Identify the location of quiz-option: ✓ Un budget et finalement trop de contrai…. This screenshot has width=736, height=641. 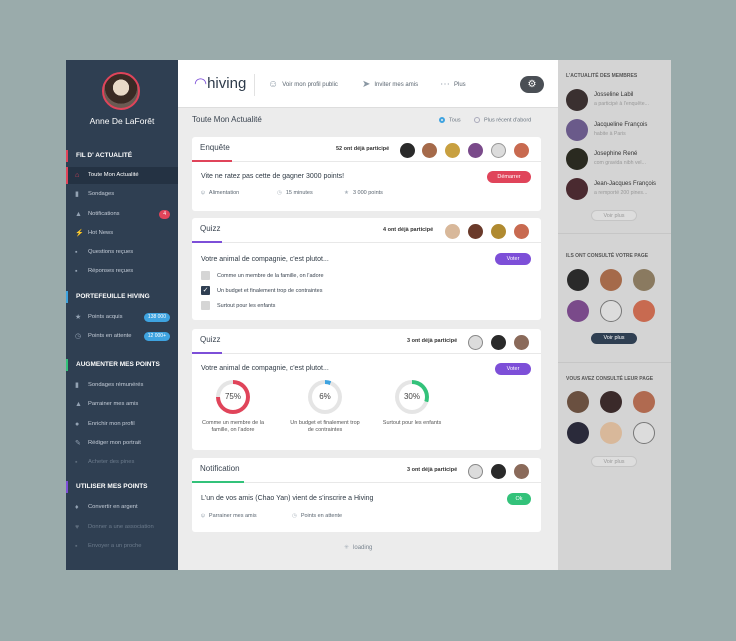
(261, 290).